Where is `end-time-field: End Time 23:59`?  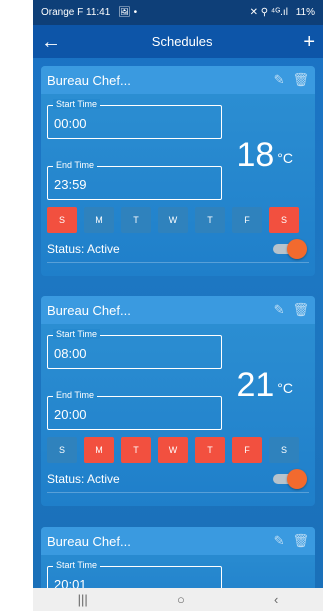
end-time-field: End Time 23:59 is located at coordinates (134, 180).